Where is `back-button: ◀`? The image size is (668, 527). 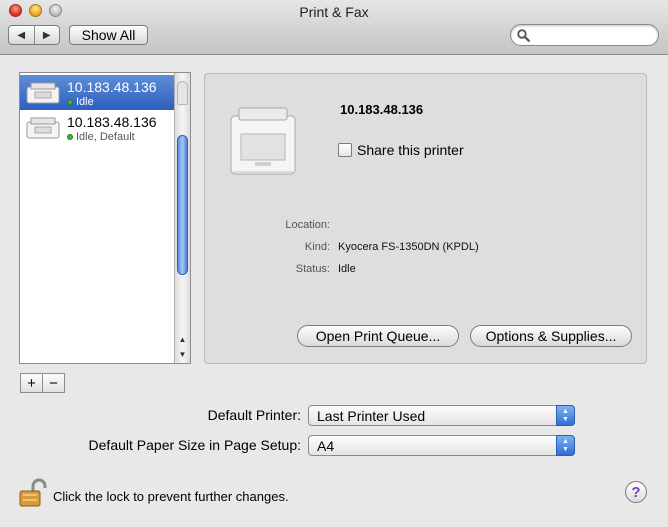
back-button: ◀ is located at coordinates (22, 35).